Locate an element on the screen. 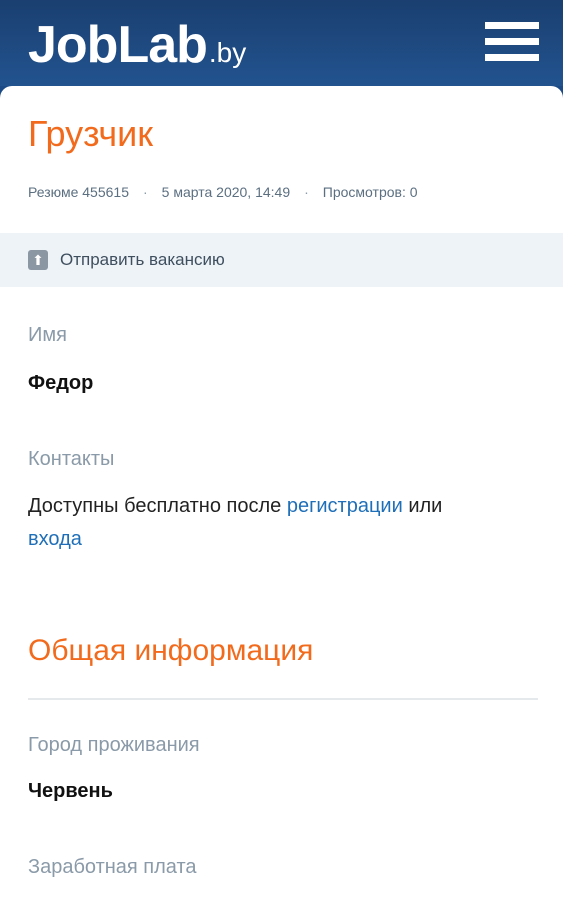 The image size is (563, 900). section-title-general: Общая информация is located at coordinates (171, 650).